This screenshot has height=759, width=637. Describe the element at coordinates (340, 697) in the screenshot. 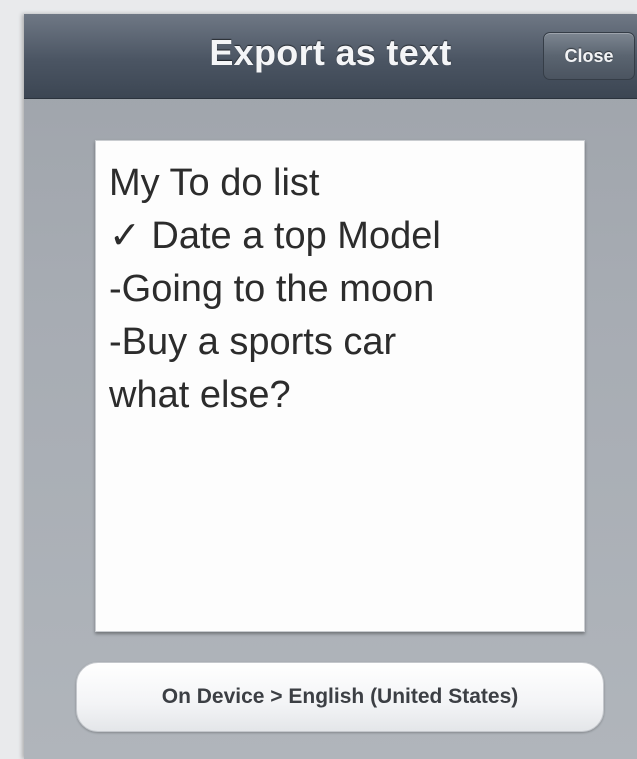

I see `language-selector-button: On Device > English (United States)` at that location.